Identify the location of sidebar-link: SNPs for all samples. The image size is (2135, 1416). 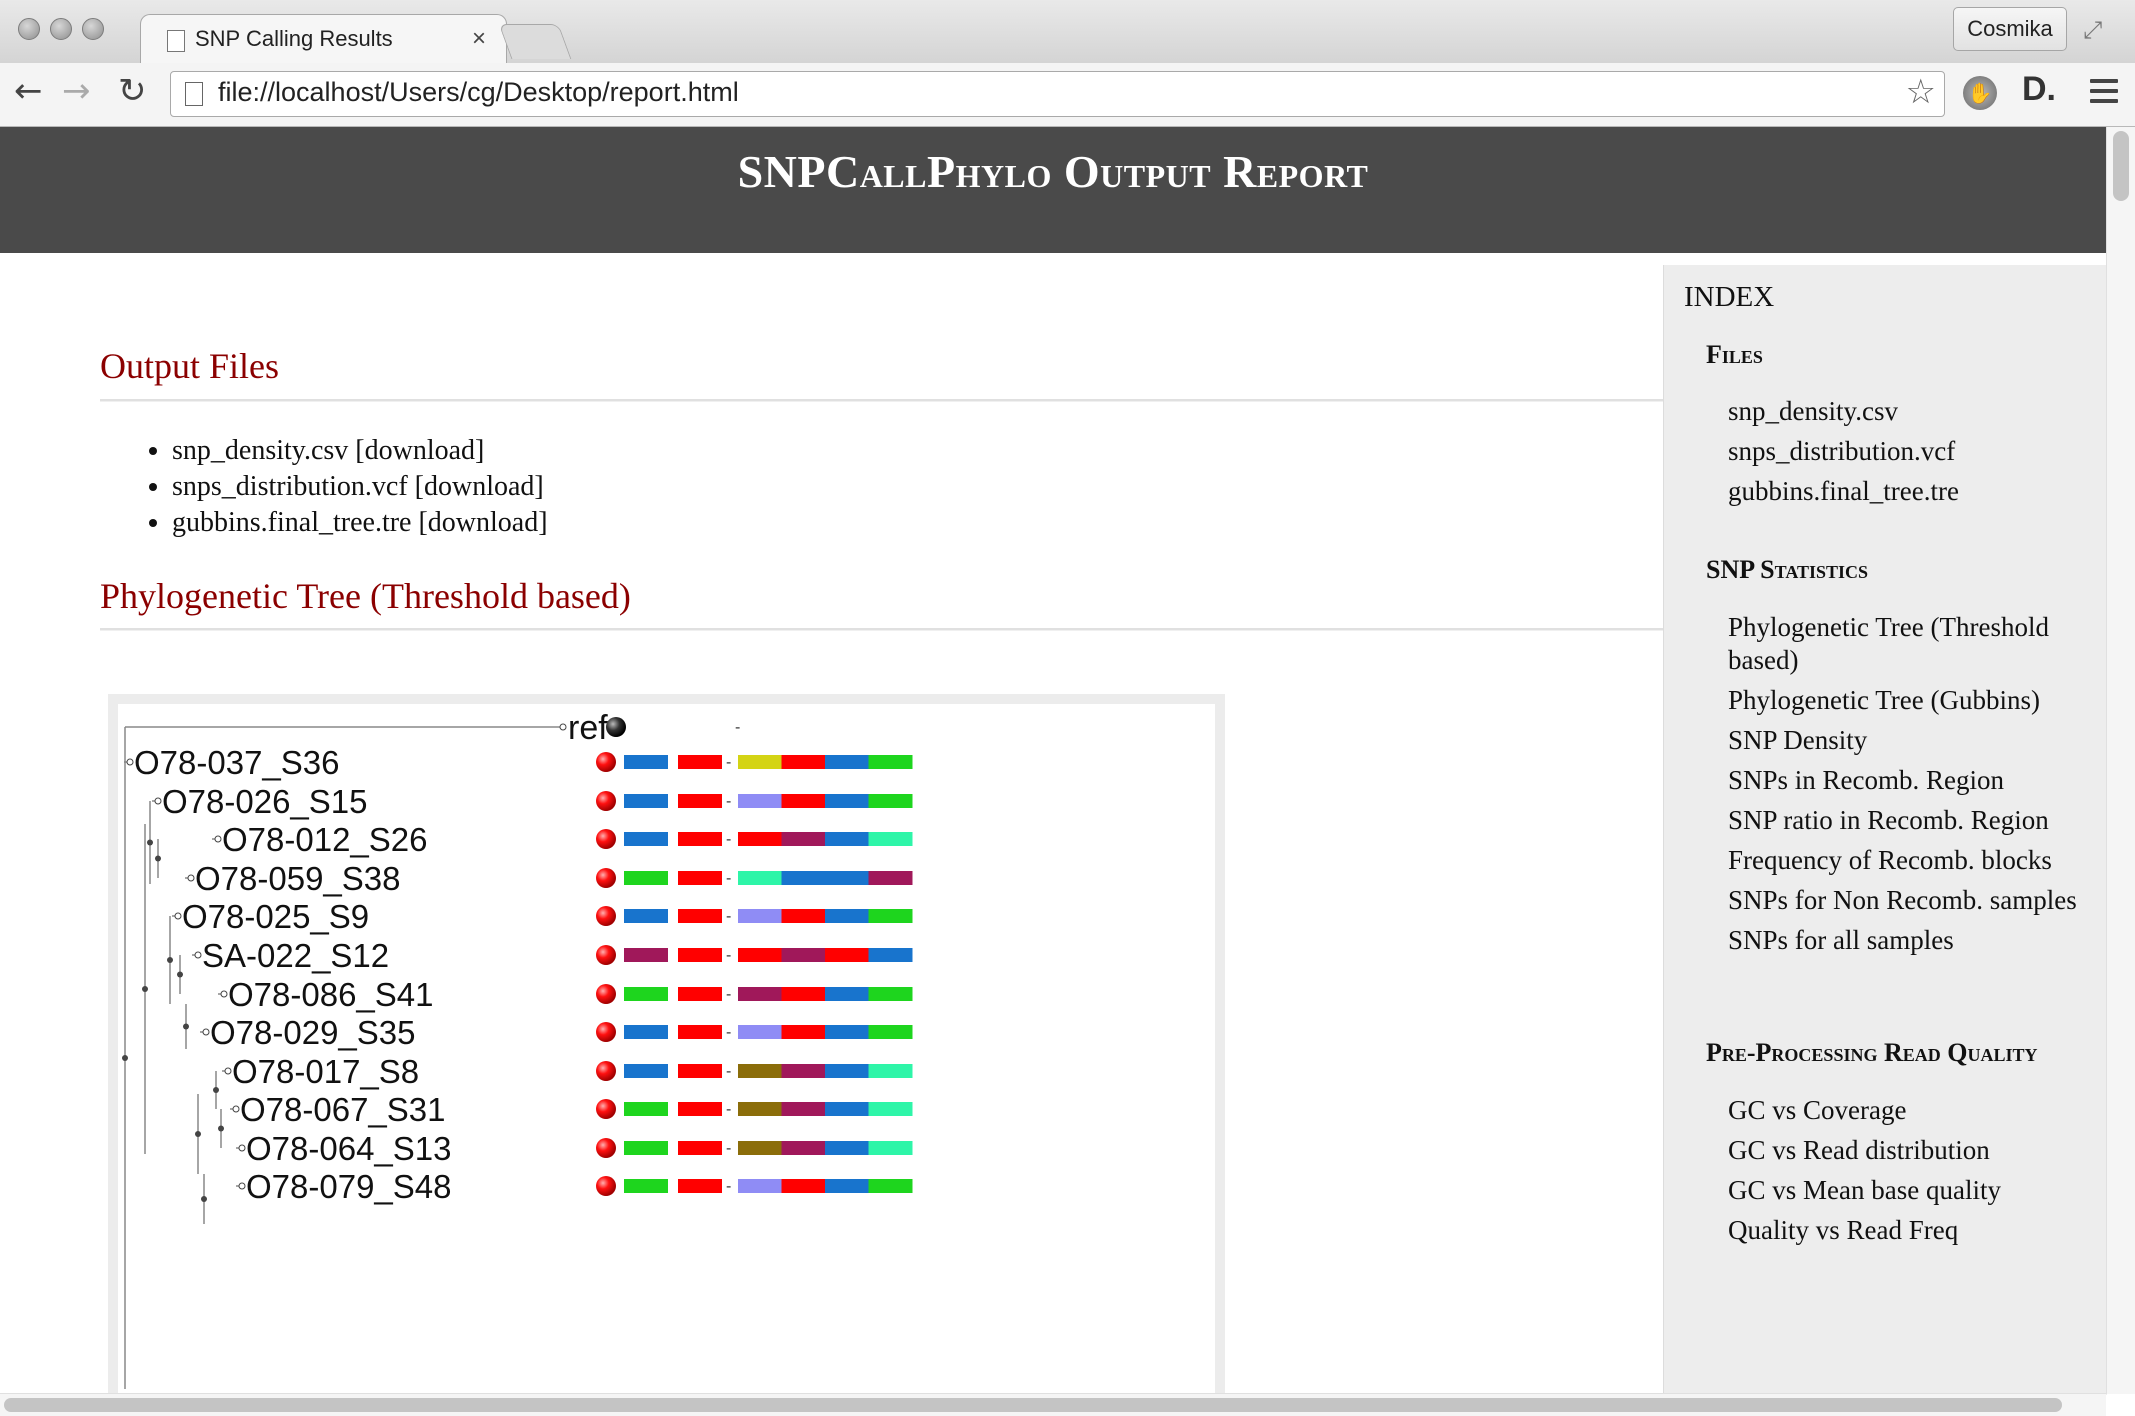
(1913, 940).